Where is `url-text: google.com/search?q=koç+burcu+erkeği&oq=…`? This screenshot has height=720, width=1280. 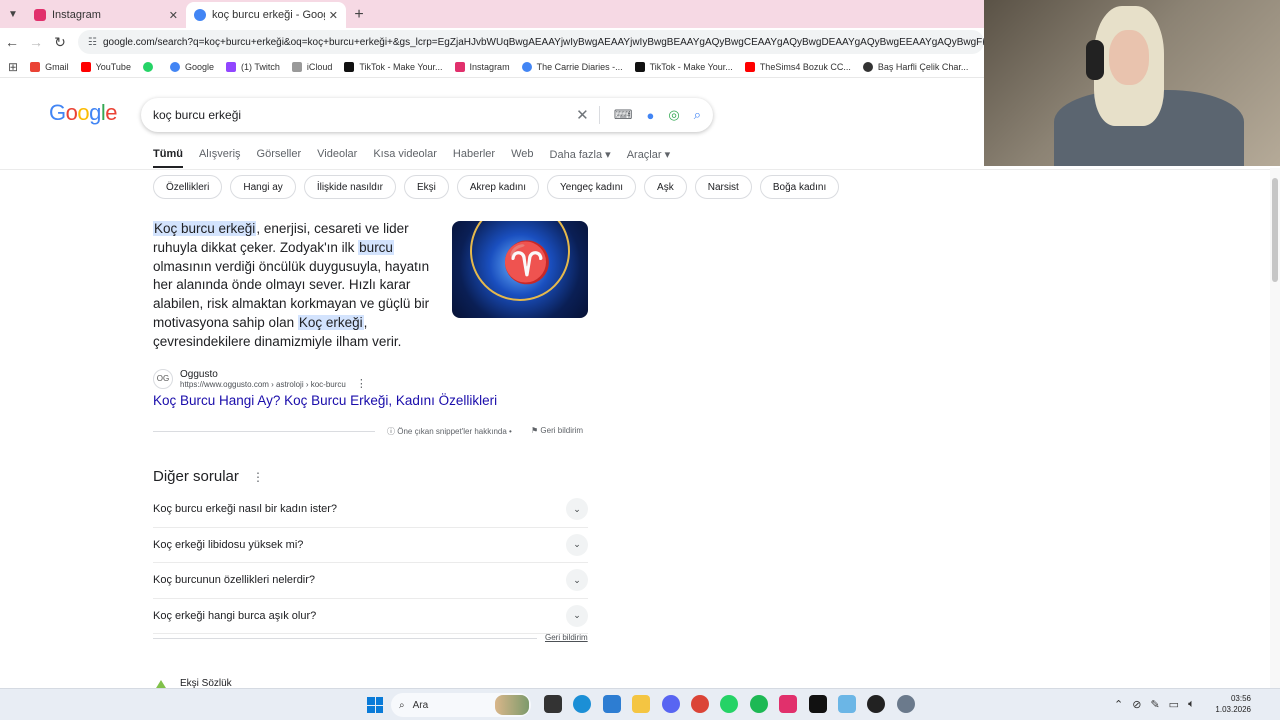 url-text: google.com/search?q=koç+burcu+erkeği&oq=… is located at coordinates (543, 42).